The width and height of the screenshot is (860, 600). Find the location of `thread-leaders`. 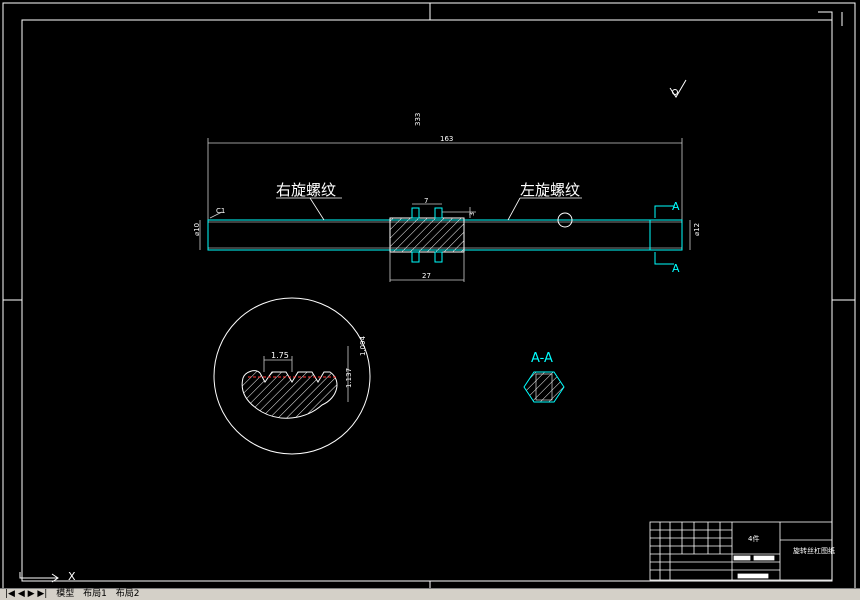

thread-leaders is located at coordinates (429, 209).